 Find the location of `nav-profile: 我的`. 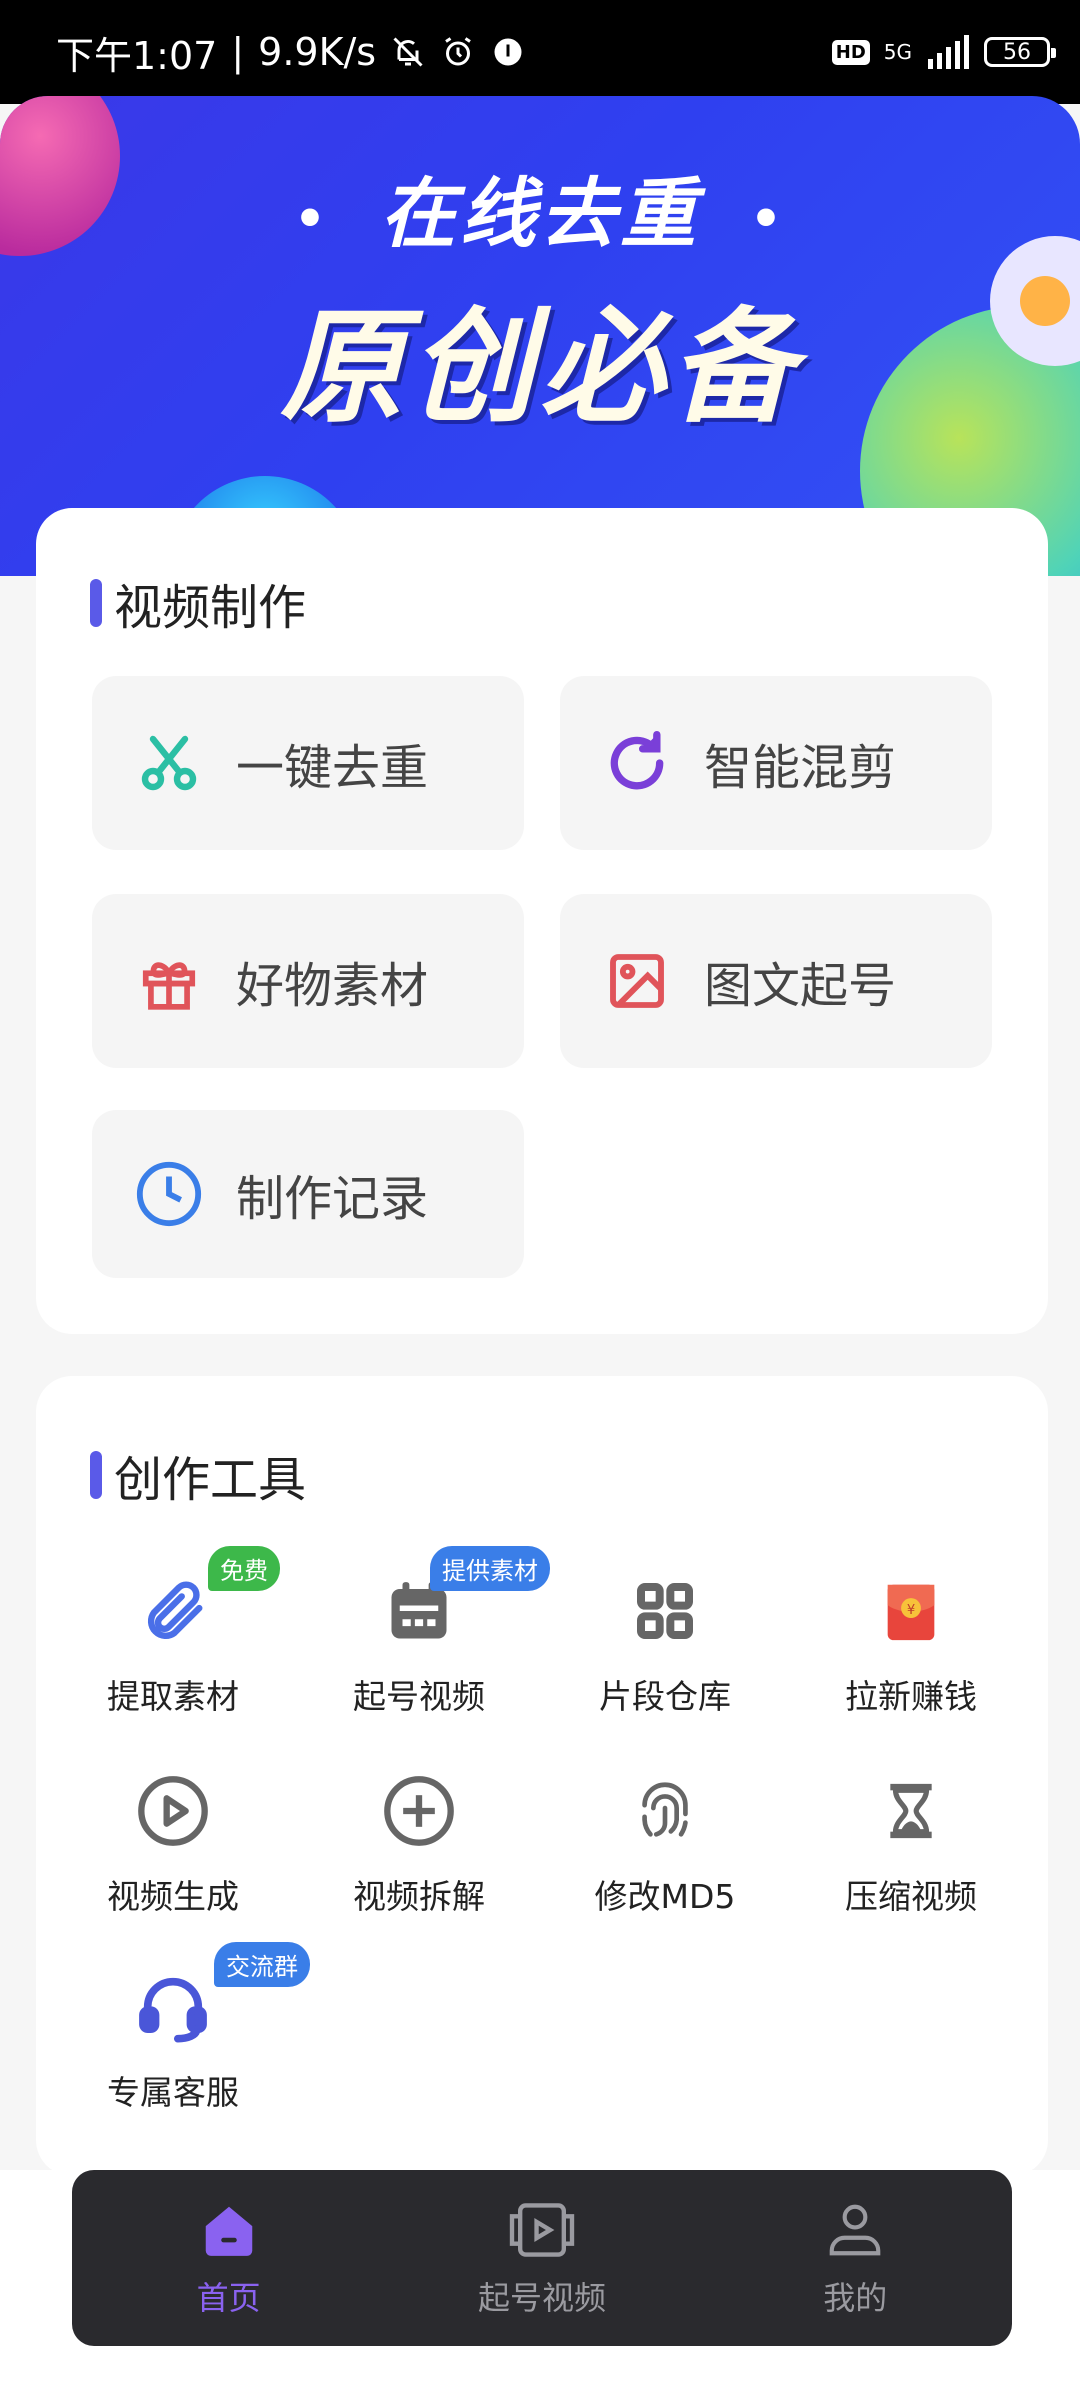

nav-profile: 我的 is located at coordinates (855, 2258).